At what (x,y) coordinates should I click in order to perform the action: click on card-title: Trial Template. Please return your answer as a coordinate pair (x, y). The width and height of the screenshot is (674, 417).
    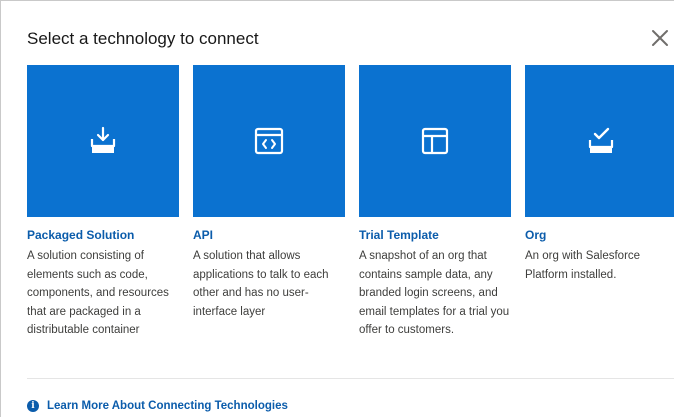
    Looking at the image, I should click on (435, 235).